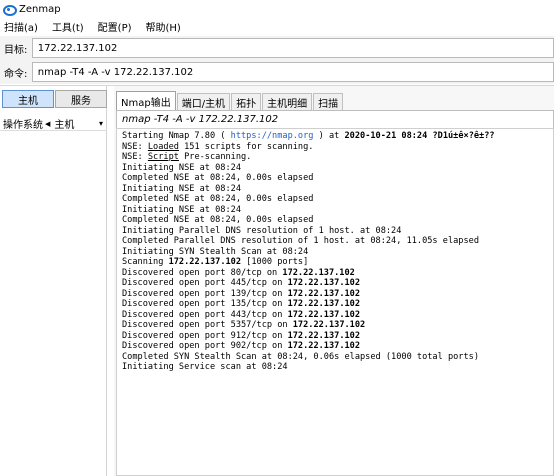 This screenshot has width=554, height=476. I want to click on menu-tools: 工具(t), so click(68, 26).